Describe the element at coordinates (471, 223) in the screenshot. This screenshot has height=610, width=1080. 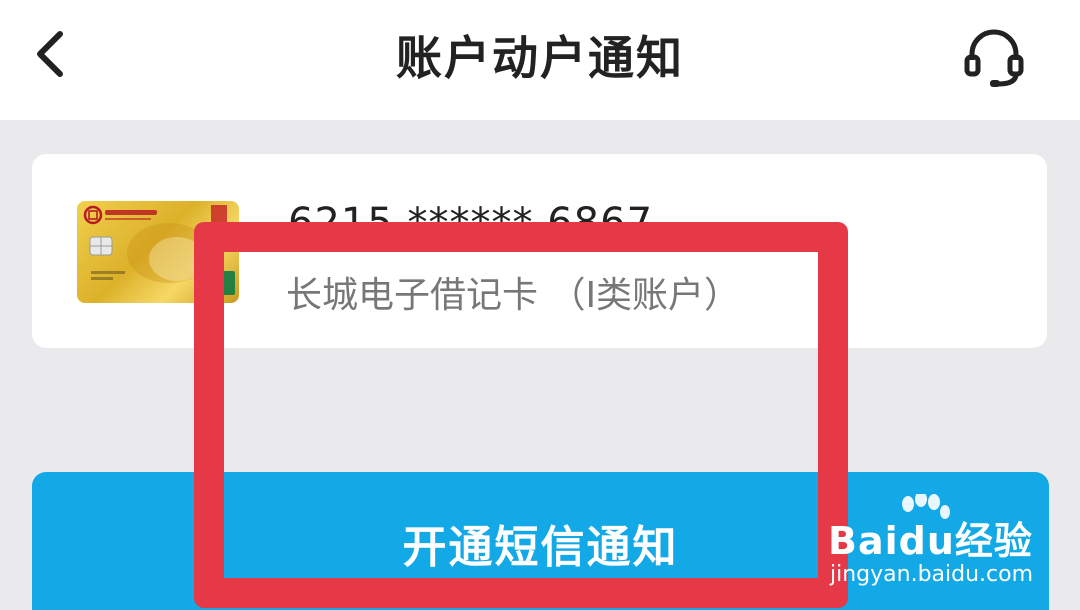
I see `card-number: 6215 ****** 6867` at that location.